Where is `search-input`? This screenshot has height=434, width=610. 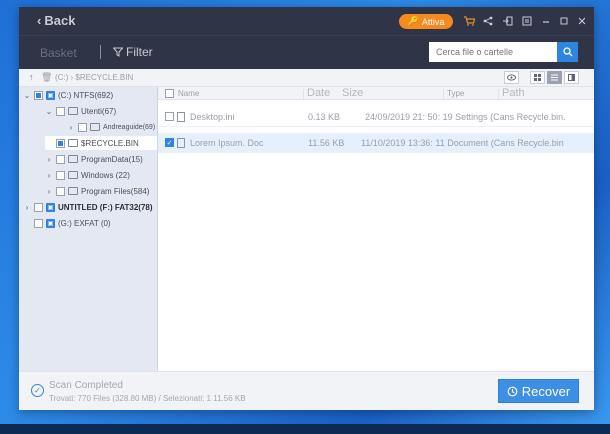 search-input is located at coordinates (493, 52).